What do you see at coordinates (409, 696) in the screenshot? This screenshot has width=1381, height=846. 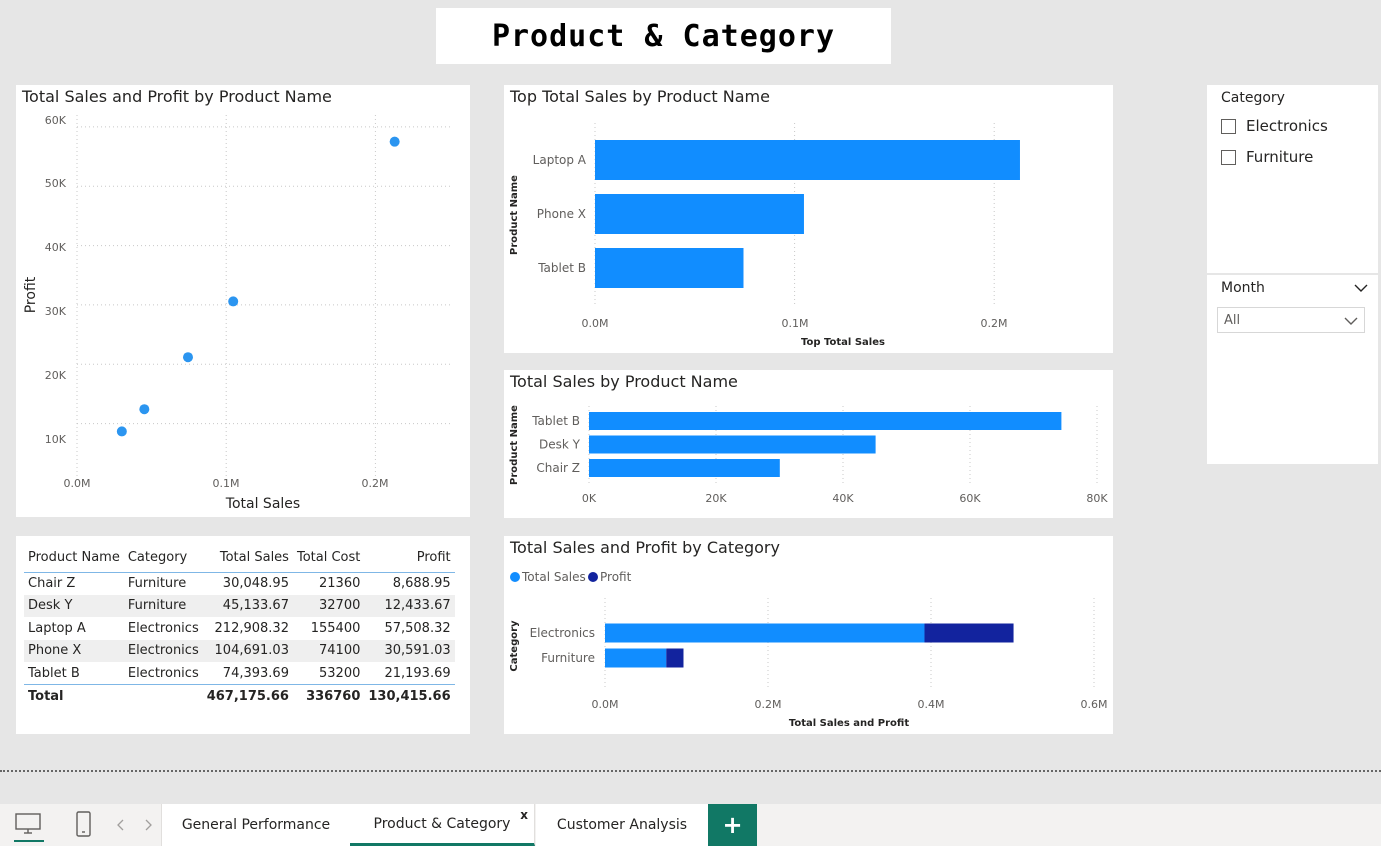 I see `table-total-cell: 130,415.66` at bounding box center [409, 696].